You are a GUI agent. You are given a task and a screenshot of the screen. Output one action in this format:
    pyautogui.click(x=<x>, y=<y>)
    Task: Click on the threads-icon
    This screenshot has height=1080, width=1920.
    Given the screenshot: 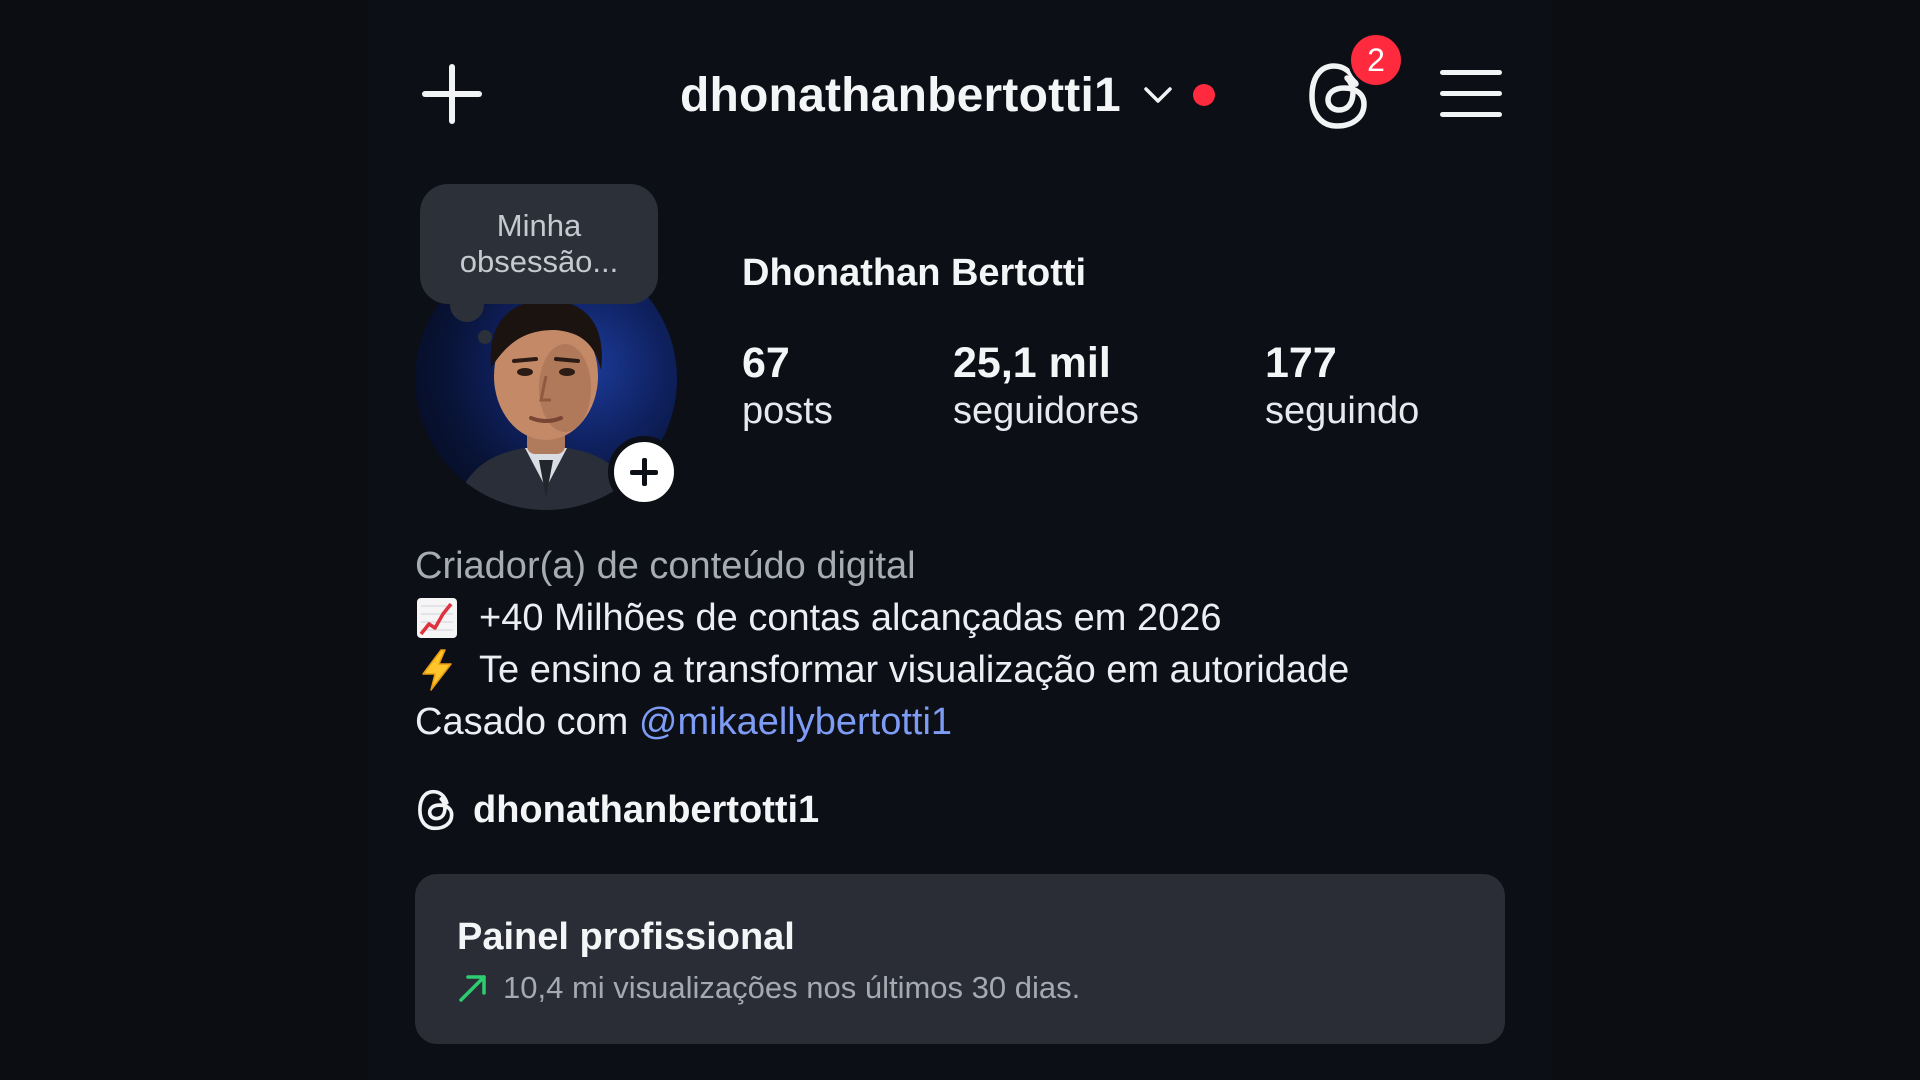 What is the action you would take?
    pyautogui.click(x=436, y=810)
    